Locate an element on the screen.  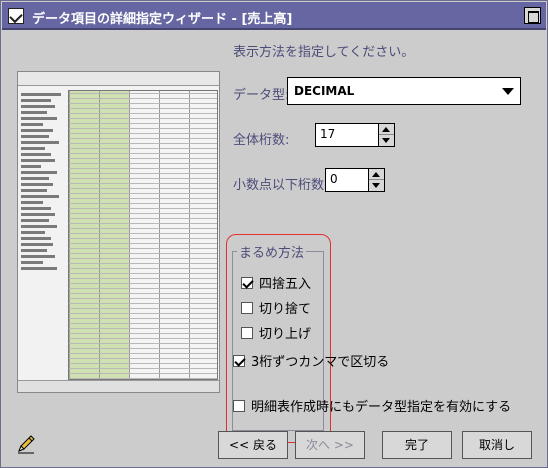
data-type-value: DECIMAL is located at coordinates (324, 91).